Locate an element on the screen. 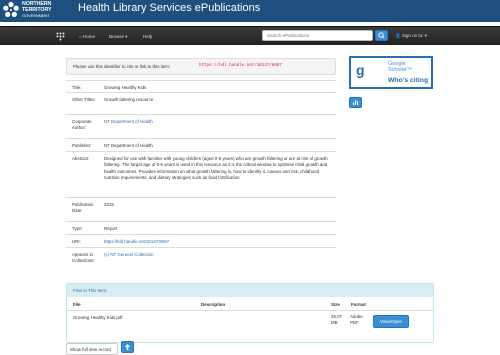 The width and height of the screenshot is (500, 355). arrow-up-icon is located at coordinates (127, 347).